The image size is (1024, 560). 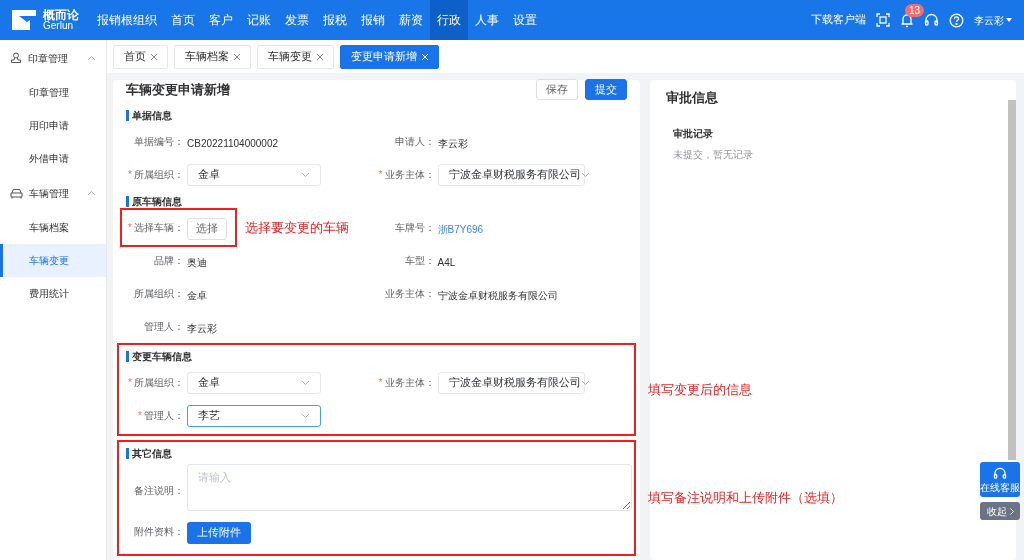 I want to click on submit-button: 提交, so click(x=606, y=89).